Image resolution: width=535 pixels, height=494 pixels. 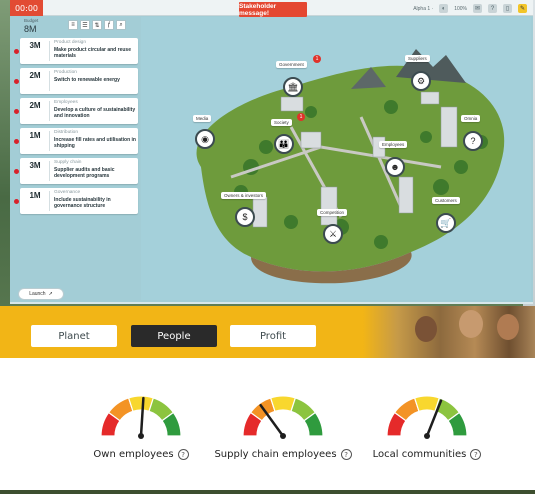 What do you see at coordinates (85, 25) in the screenshot?
I see `grid-view-icon: ☰` at bounding box center [85, 25].